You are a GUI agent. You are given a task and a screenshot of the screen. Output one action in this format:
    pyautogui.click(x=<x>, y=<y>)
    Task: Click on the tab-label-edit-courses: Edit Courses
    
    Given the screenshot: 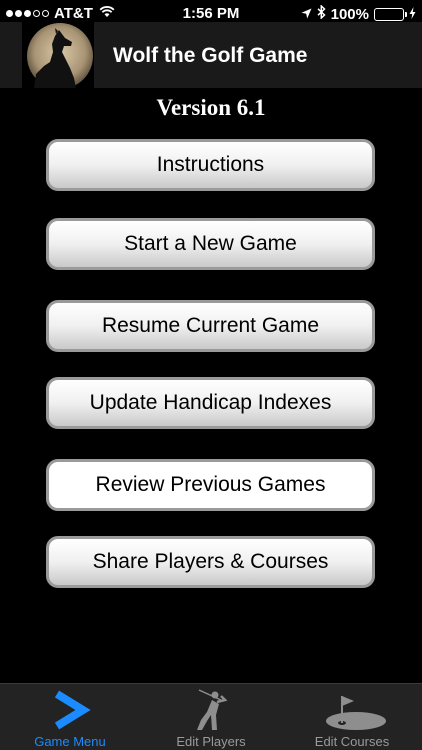 What is the action you would take?
    pyautogui.click(x=352, y=741)
    